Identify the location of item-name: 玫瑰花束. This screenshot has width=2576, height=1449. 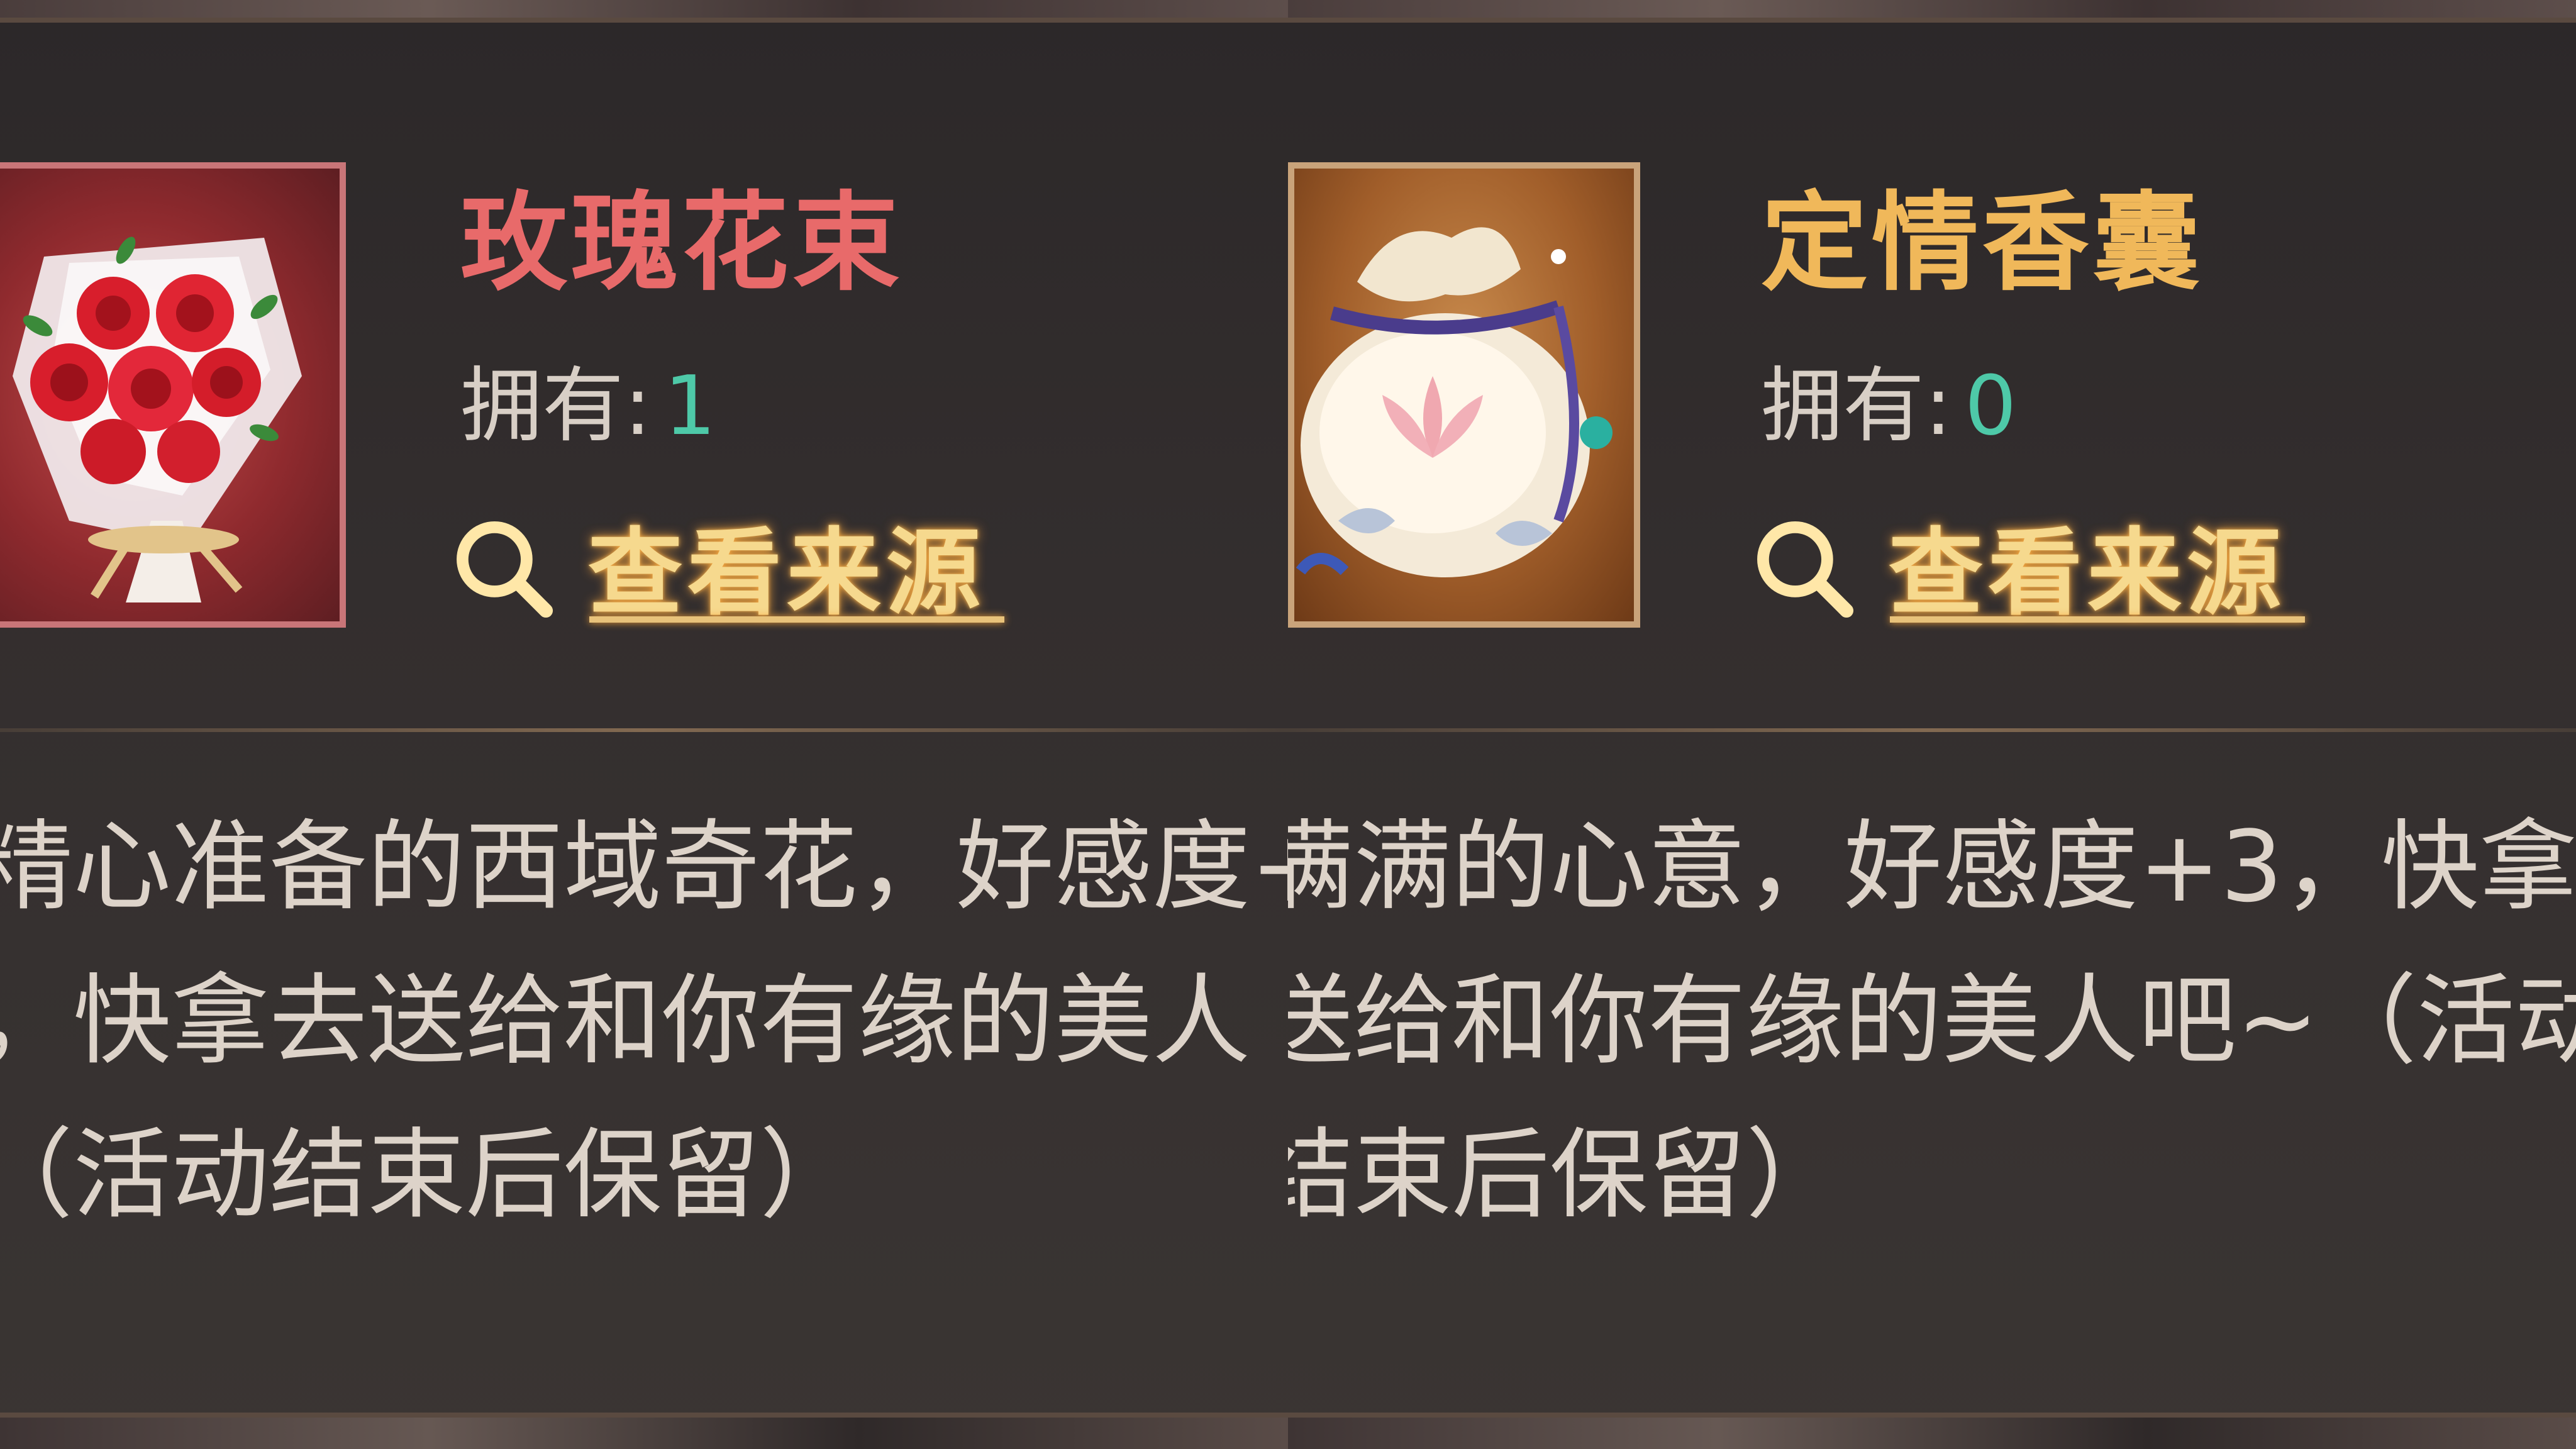
(682, 243).